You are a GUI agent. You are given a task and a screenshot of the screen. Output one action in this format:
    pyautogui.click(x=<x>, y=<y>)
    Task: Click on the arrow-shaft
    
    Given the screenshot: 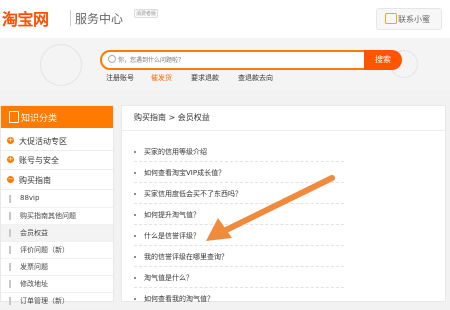 What is the action you would take?
    pyautogui.click(x=277, y=205)
    